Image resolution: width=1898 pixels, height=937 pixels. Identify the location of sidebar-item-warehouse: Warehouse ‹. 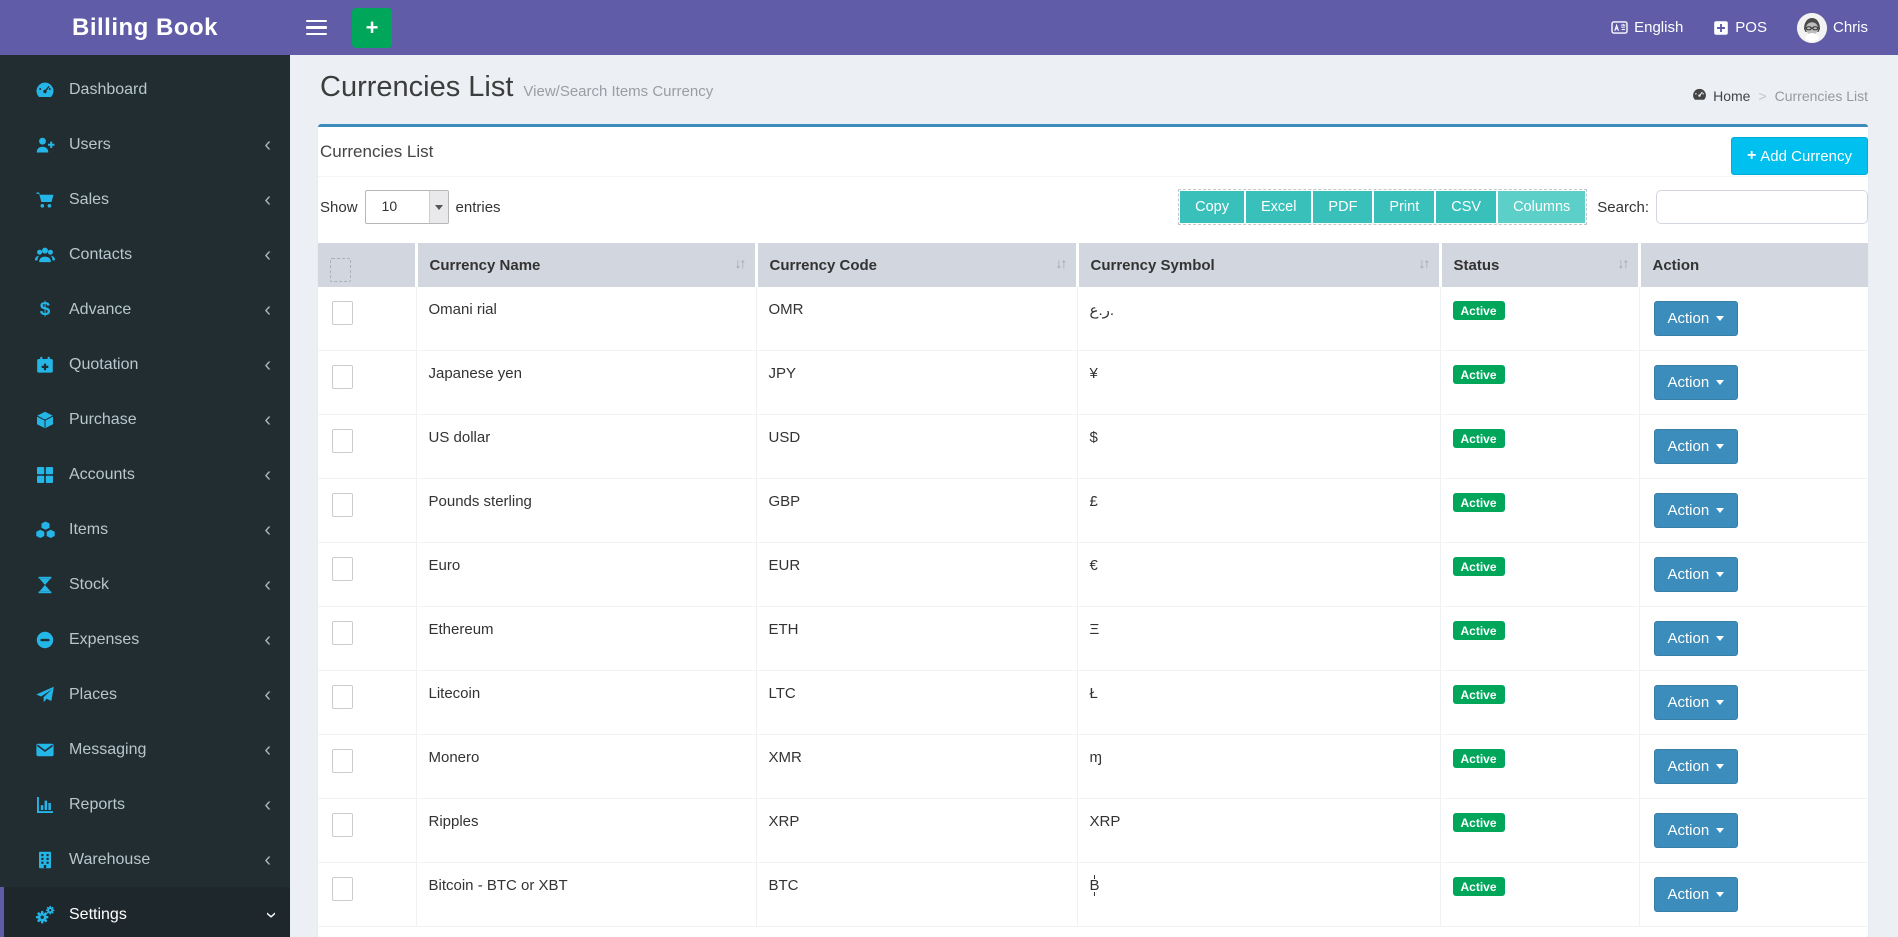
(145, 859).